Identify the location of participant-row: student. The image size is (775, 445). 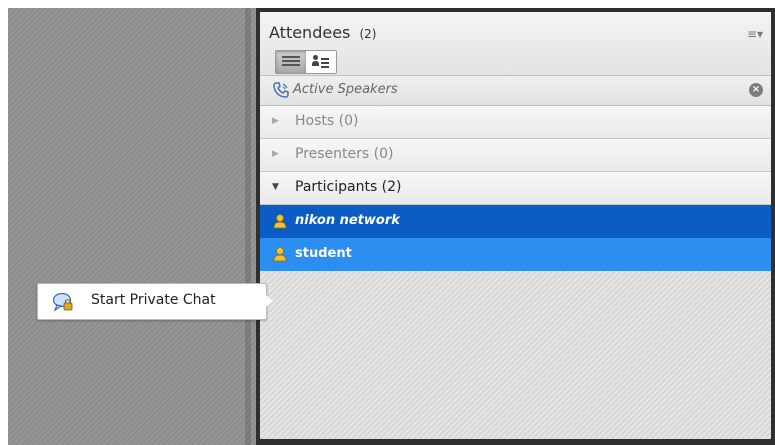
(515, 254).